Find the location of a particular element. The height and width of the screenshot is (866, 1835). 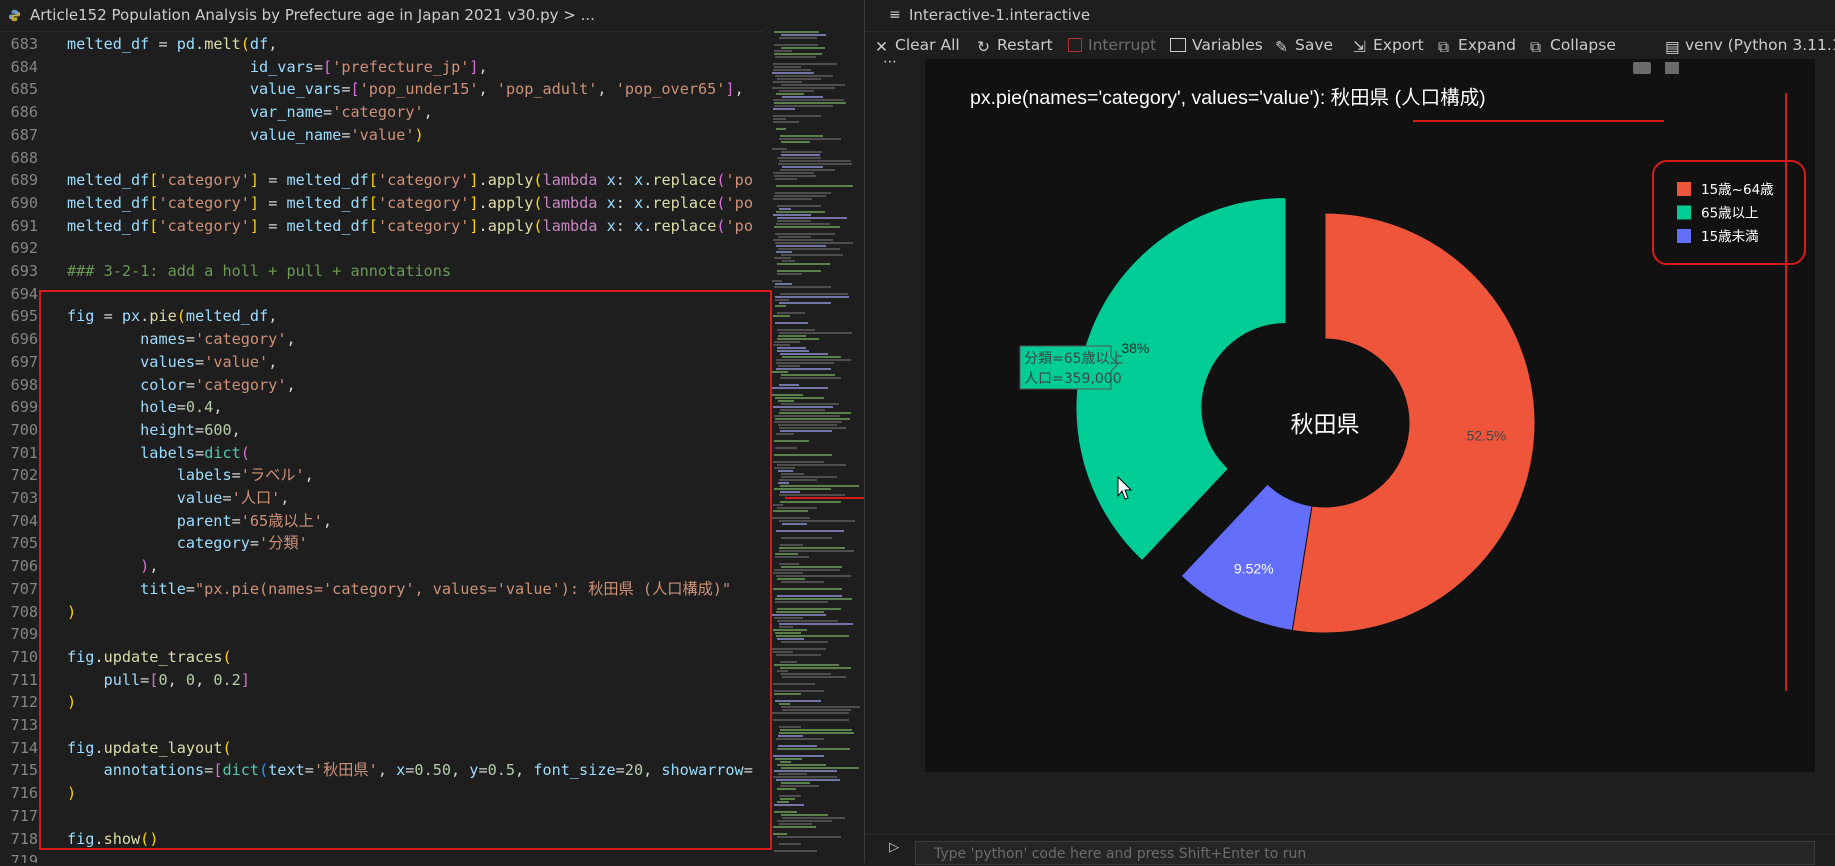

line-number: 694 is located at coordinates (24, 293).